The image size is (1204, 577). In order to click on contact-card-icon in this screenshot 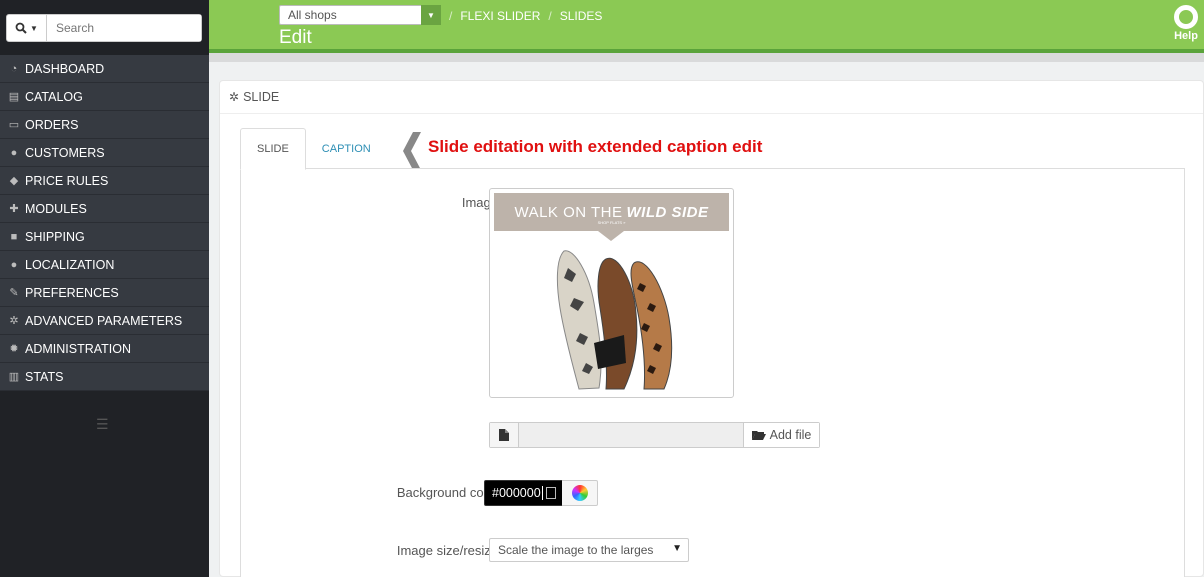, I will do `click(551, 493)`.